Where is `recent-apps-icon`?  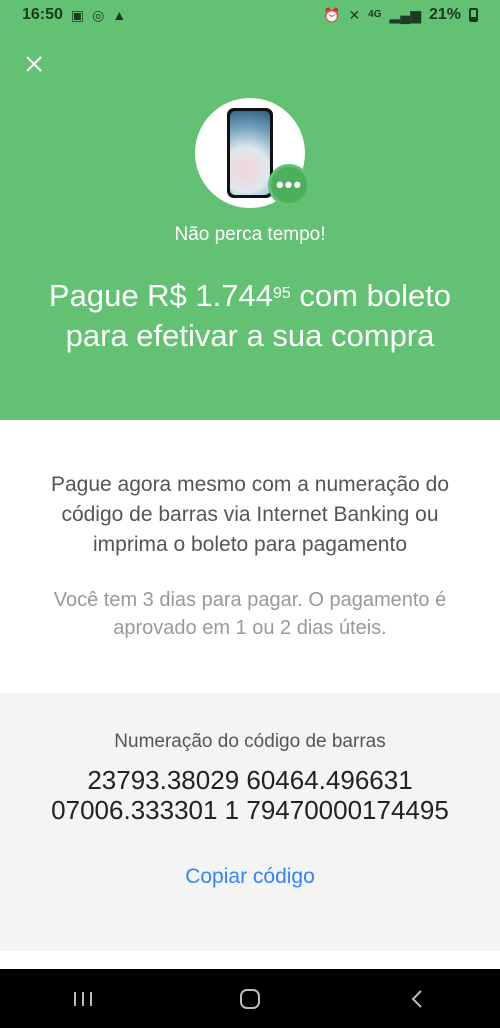
recent-apps-icon is located at coordinates (83, 998).